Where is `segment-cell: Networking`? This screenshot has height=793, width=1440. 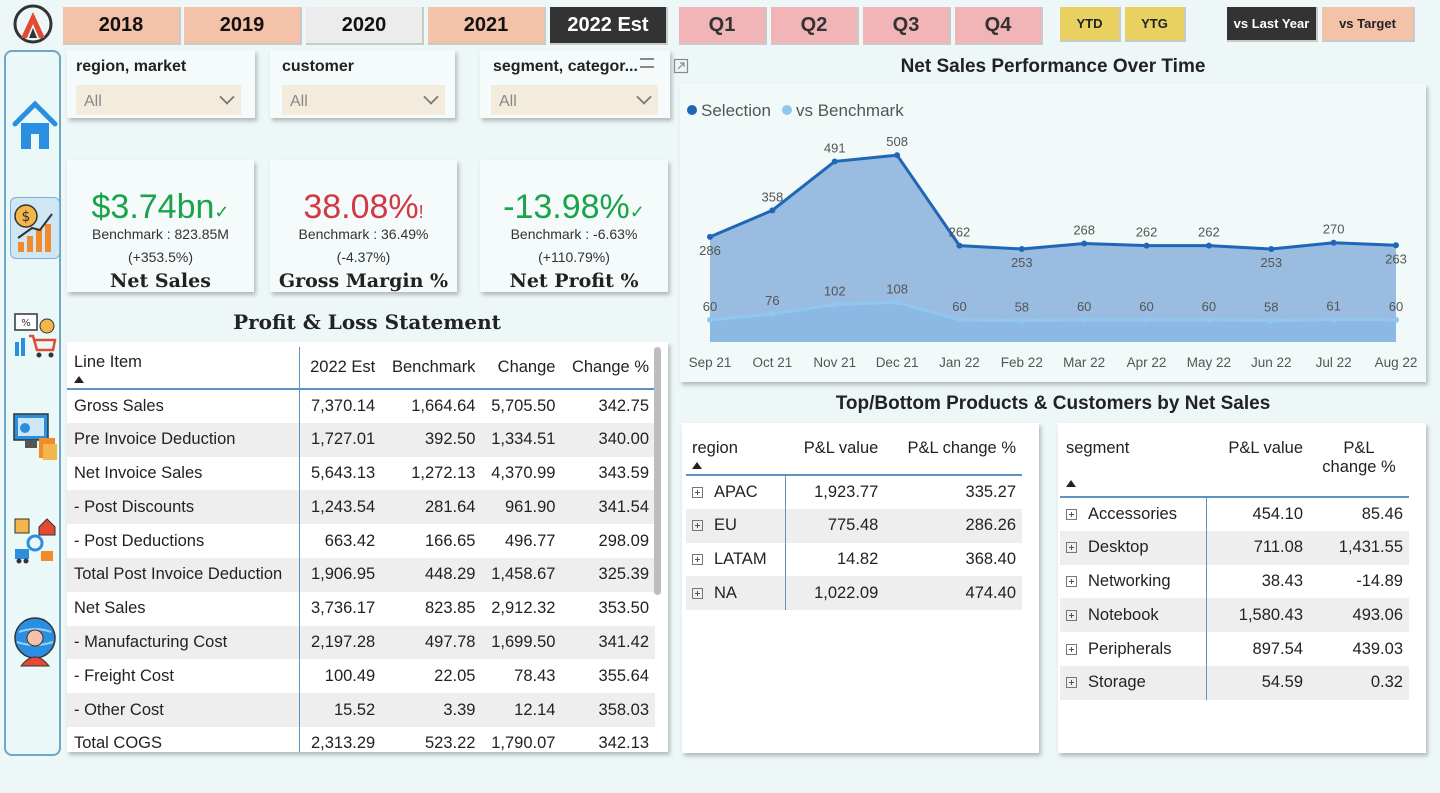
segment-cell: Networking is located at coordinates (1133, 581).